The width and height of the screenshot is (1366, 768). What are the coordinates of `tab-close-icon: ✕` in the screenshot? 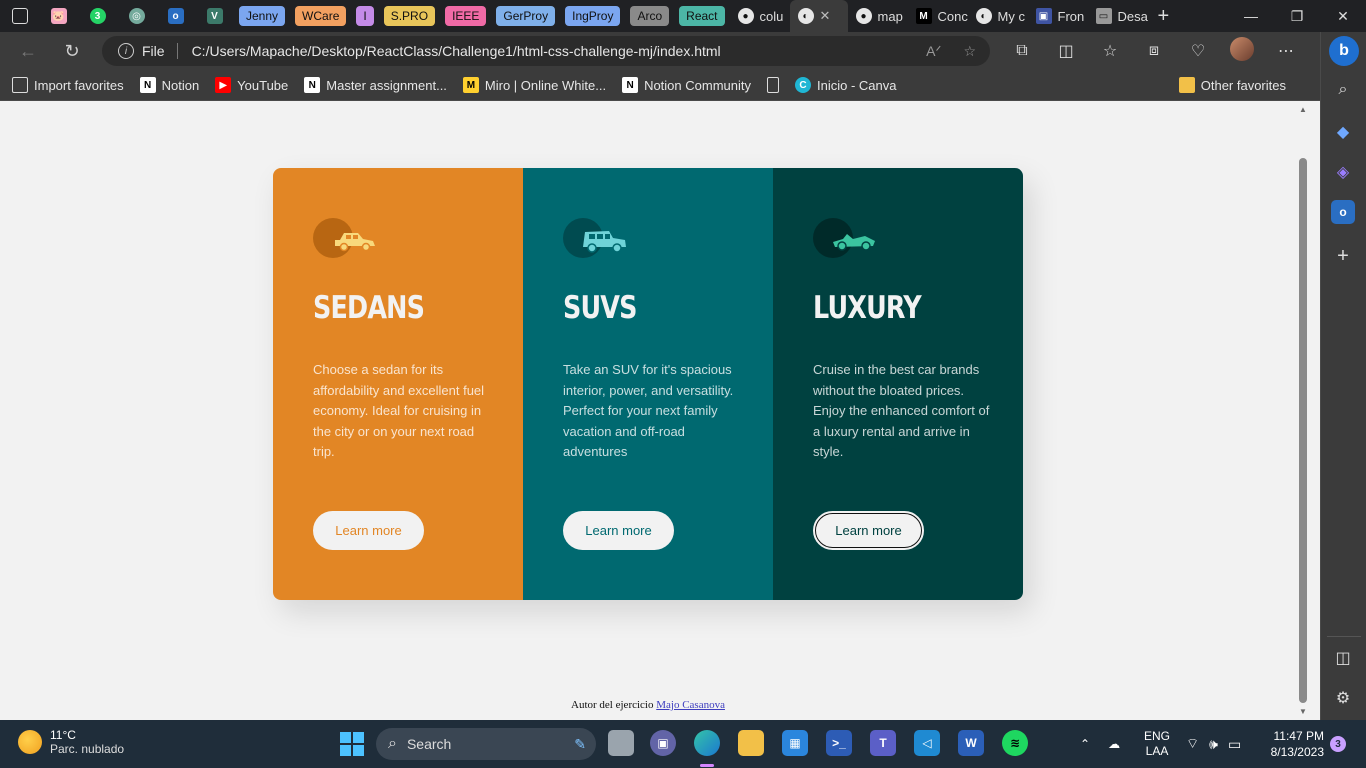 It's located at (825, 16).